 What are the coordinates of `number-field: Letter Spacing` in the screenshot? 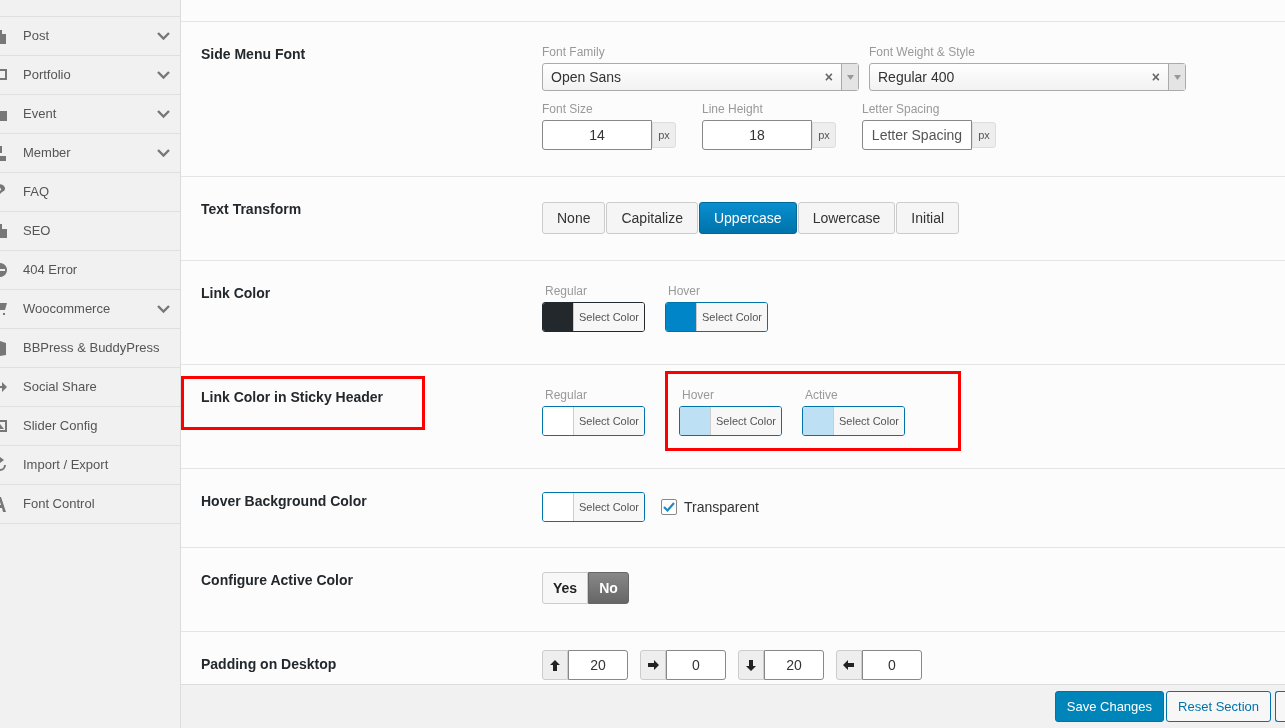 It's located at (917, 135).